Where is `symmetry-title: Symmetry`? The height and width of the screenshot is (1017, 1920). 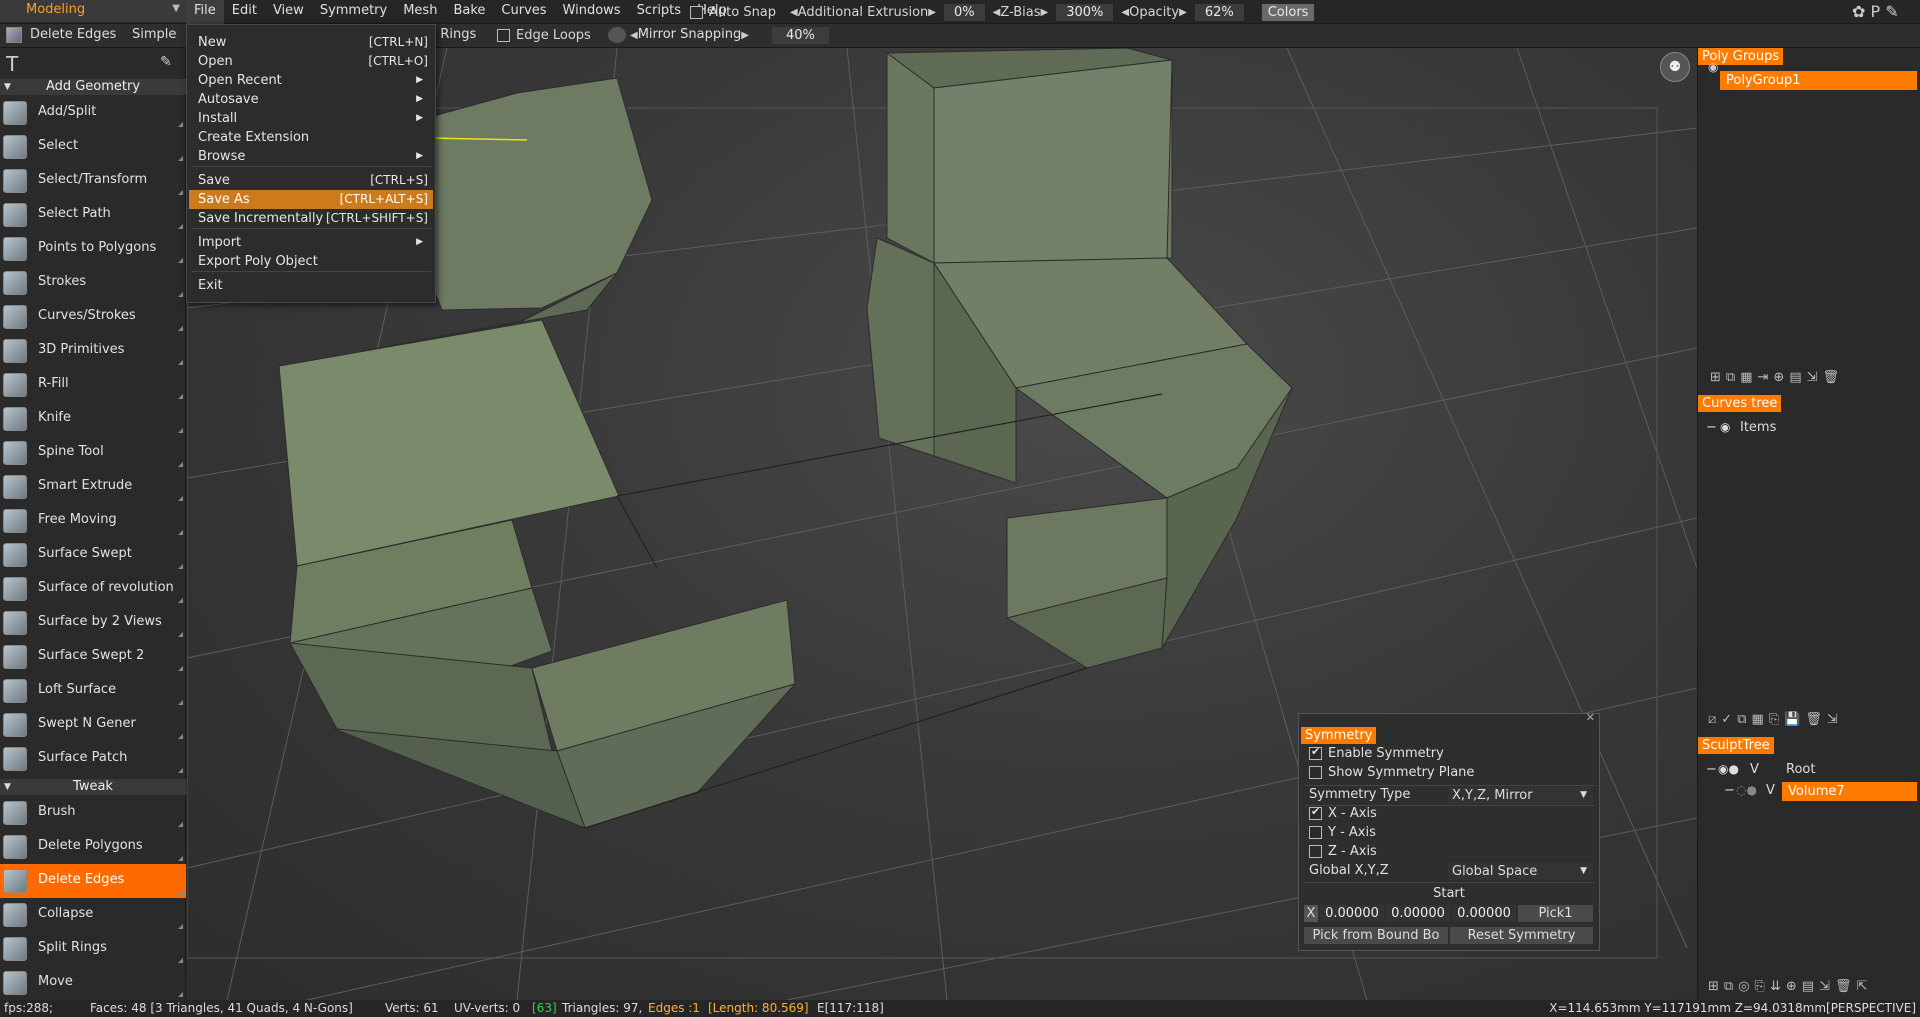 symmetry-title: Symmetry is located at coordinates (1339, 735).